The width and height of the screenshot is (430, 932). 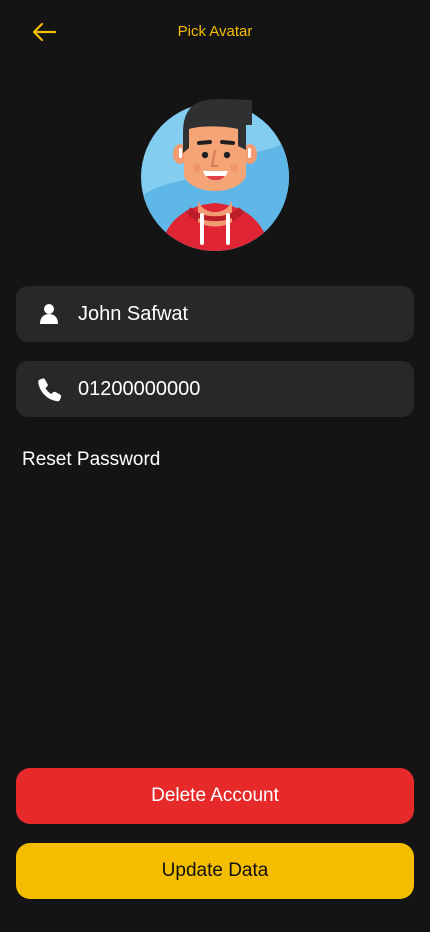 What do you see at coordinates (49, 314) in the screenshot?
I see `person-icon` at bounding box center [49, 314].